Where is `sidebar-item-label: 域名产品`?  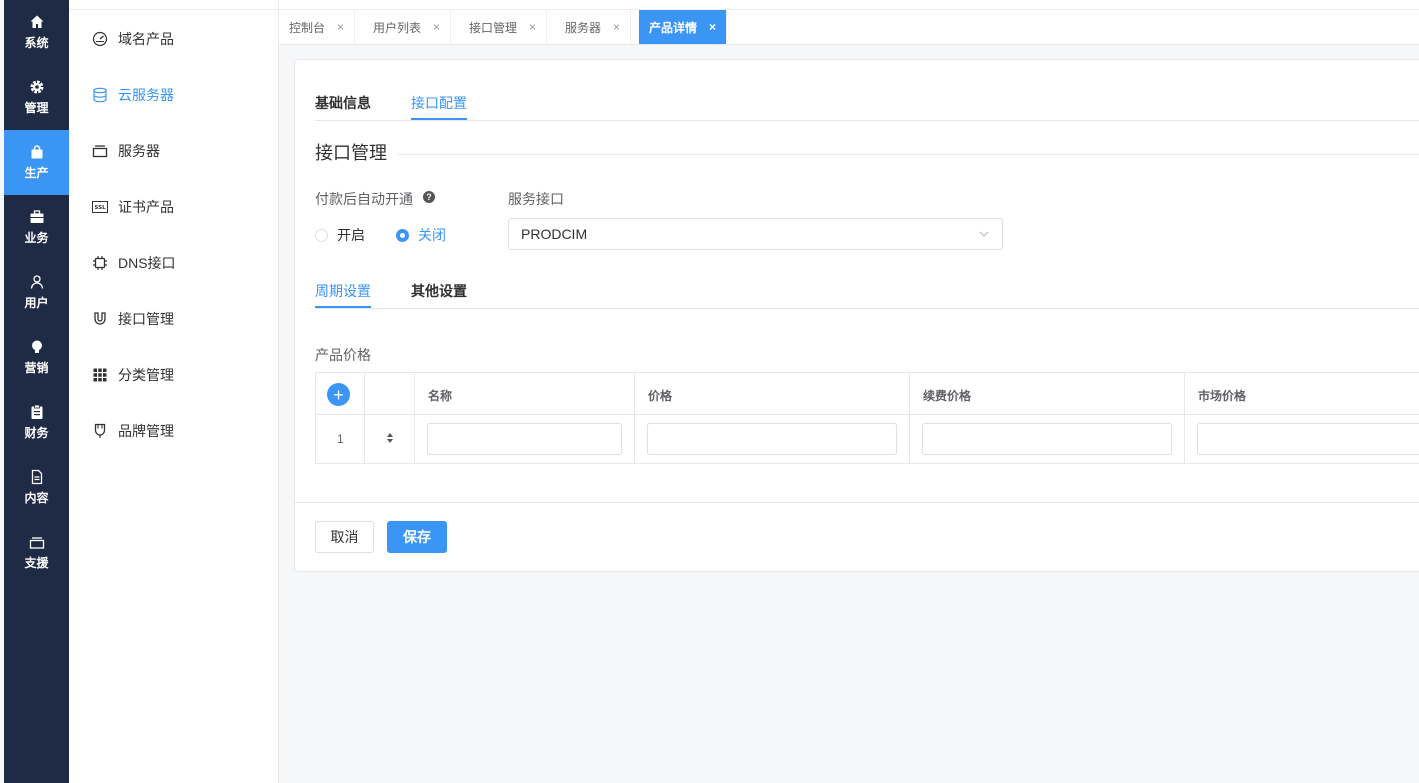
sidebar-item-label: 域名产品 is located at coordinates (146, 39).